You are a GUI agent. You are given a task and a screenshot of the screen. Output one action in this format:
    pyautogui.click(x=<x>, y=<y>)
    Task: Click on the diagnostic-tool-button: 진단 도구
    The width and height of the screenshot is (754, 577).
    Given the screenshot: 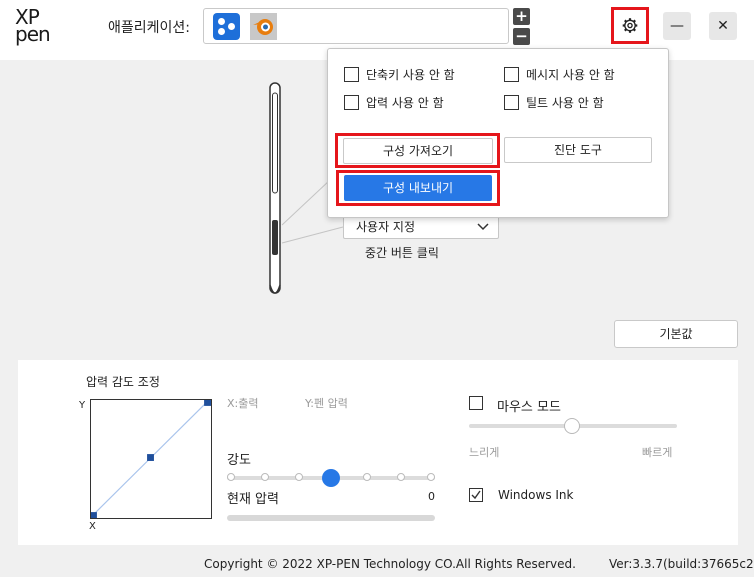 What is the action you would take?
    pyautogui.click(x=578, y=150)
    